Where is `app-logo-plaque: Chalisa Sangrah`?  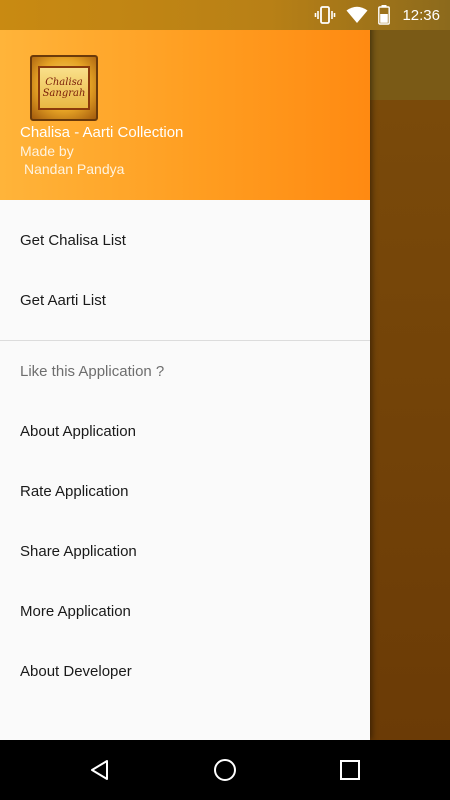 app-logo-plaque: Chalisa Sangrah is located at coordinates (64, 88).